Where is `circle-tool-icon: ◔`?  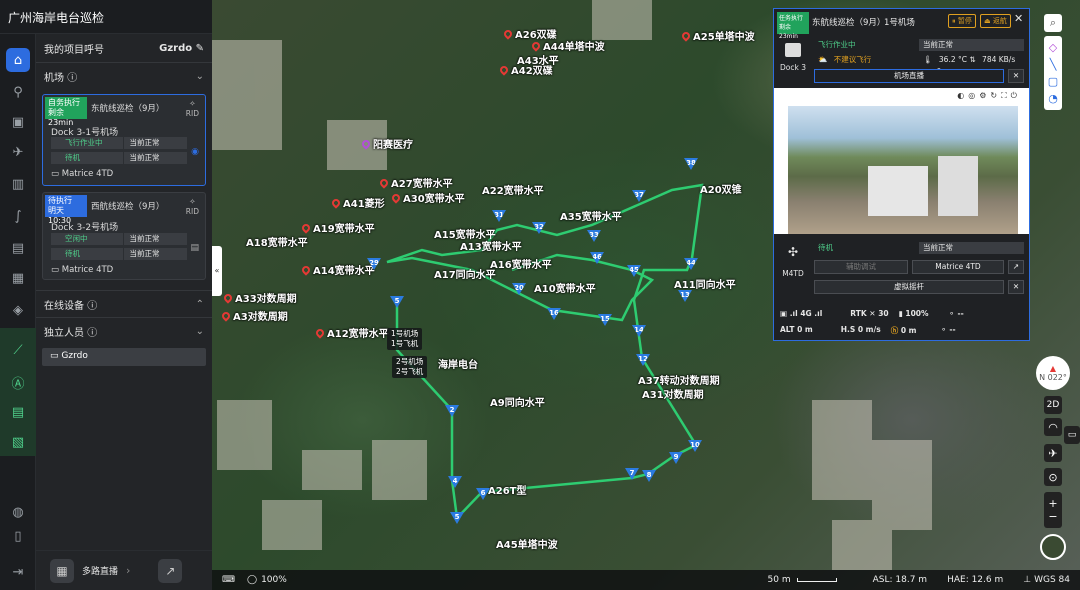 circle-tool-icon: ◔ is located at coordinates (1053, 98).